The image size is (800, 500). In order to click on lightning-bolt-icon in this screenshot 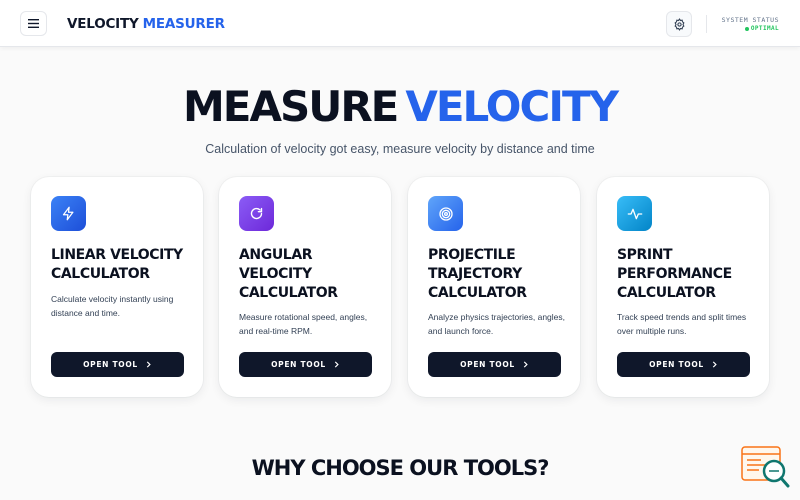, I will do `click(68, 213)`.